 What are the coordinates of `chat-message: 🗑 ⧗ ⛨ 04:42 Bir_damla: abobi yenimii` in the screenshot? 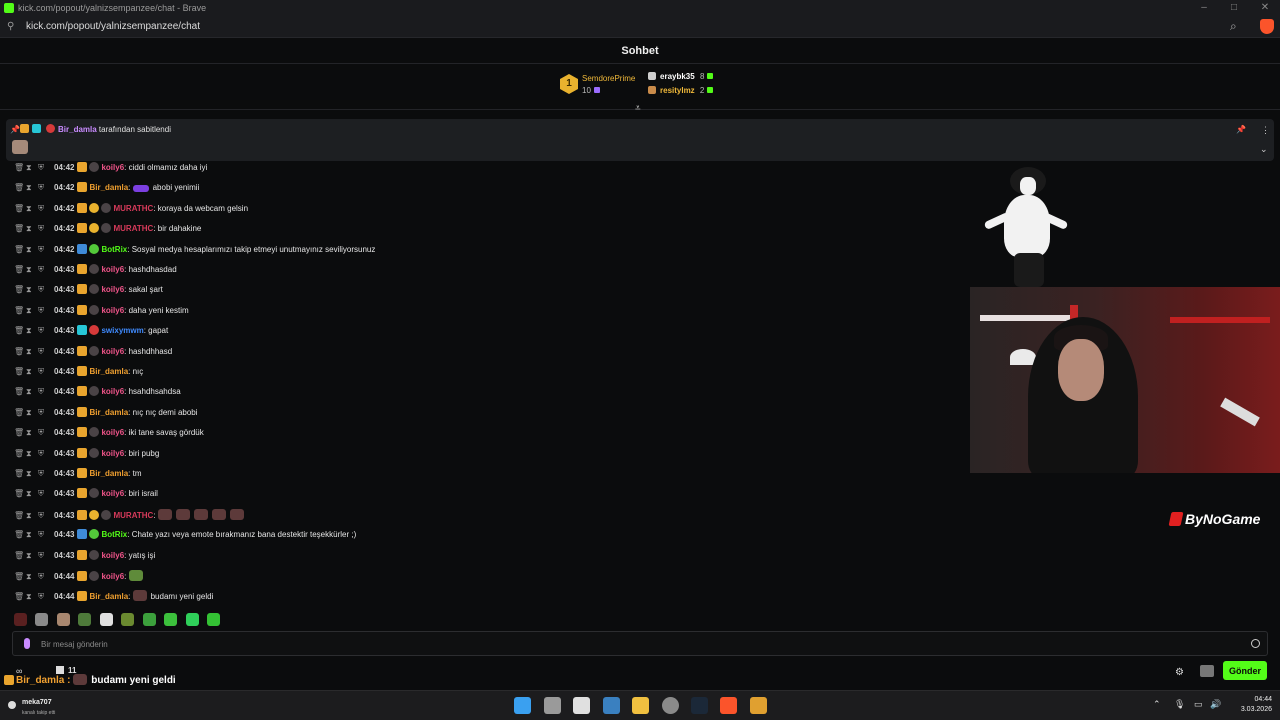 It's located at (106, 189).